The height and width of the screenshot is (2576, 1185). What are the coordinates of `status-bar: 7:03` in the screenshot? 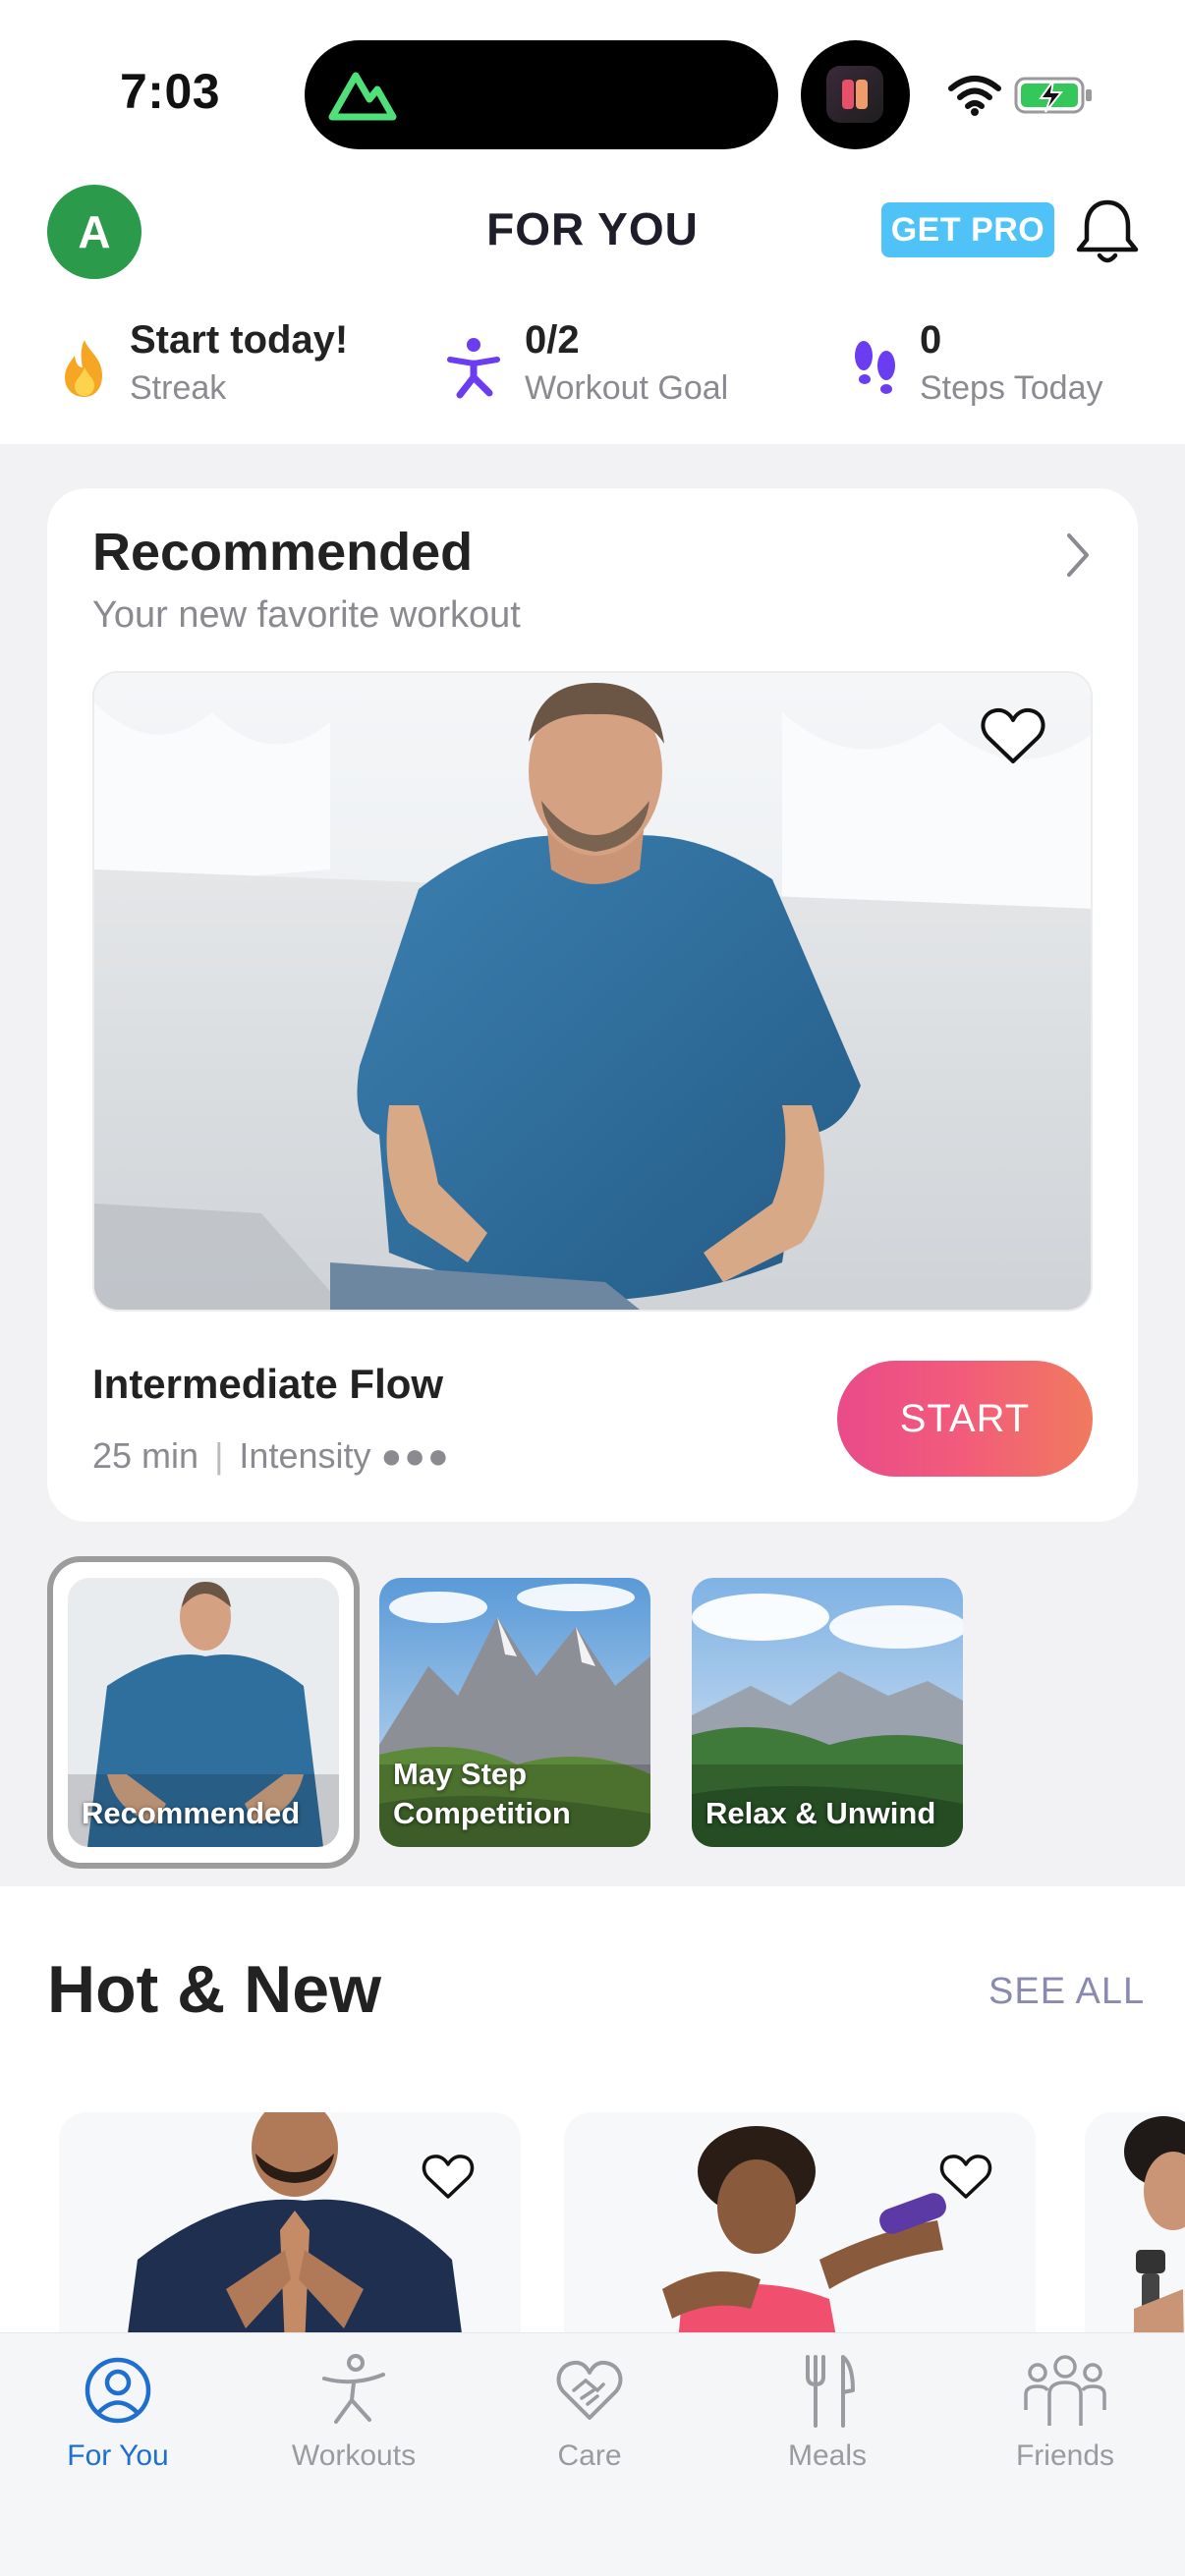 It's located at (592, 86).